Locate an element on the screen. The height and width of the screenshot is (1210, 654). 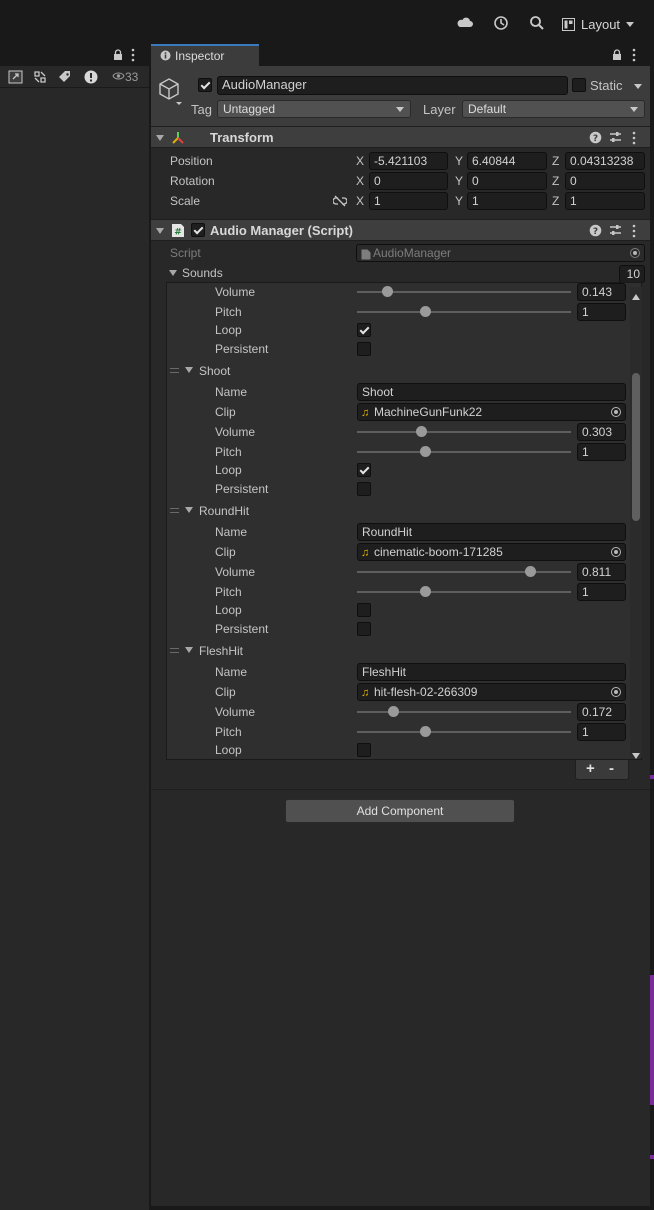
sounds-list-scrollbar is located at coordinates (636, 523).